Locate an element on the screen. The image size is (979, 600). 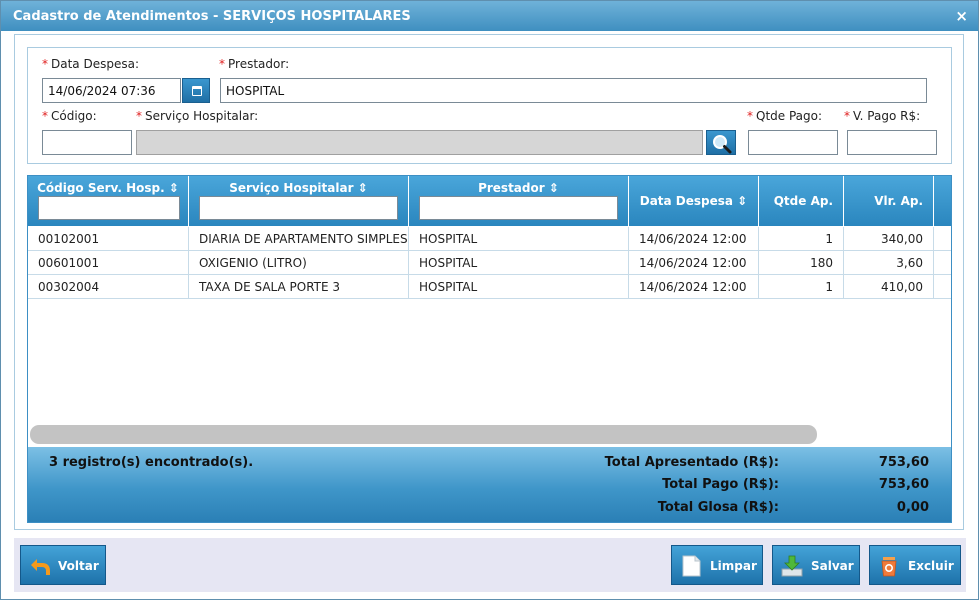
filter-codigo-input is located at coordinates (109, 208).